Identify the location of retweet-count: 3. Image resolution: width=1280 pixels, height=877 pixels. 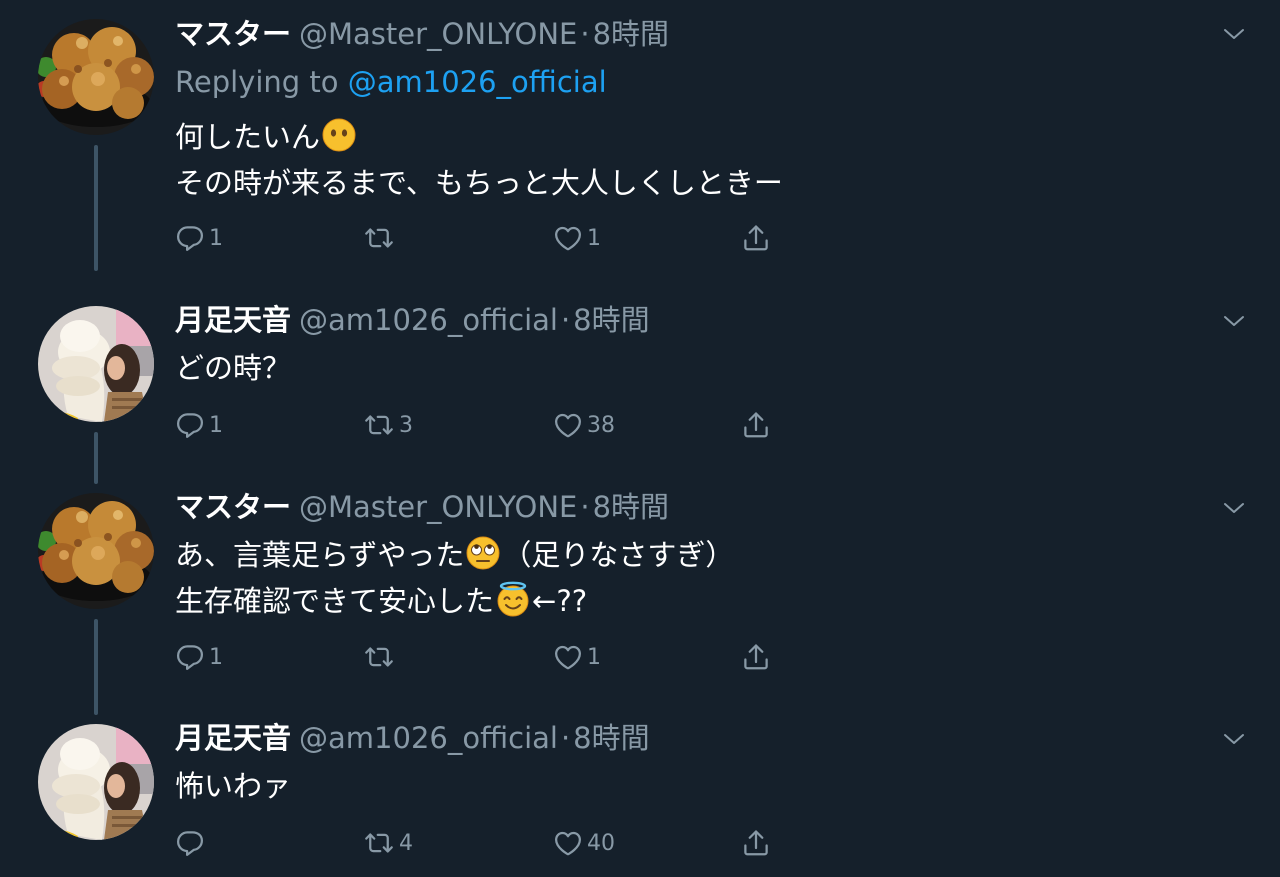
(406, 425).